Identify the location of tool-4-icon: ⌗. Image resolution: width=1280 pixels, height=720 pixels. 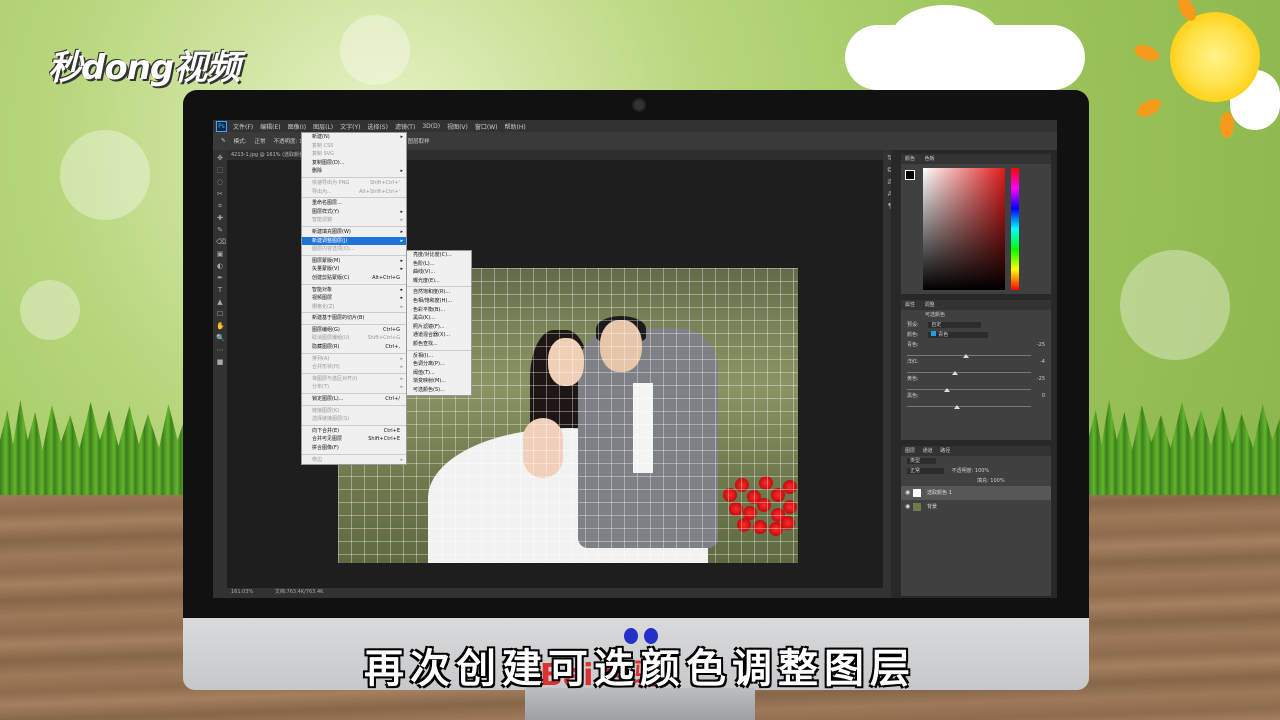
(220, 206).